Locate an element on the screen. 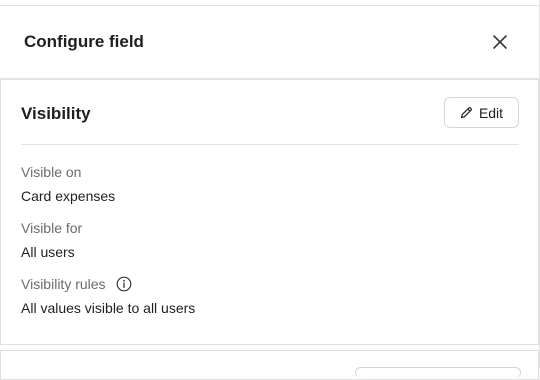 This screenshot has width=540, height=380. next-section-button is located at coordinates (438, 372).